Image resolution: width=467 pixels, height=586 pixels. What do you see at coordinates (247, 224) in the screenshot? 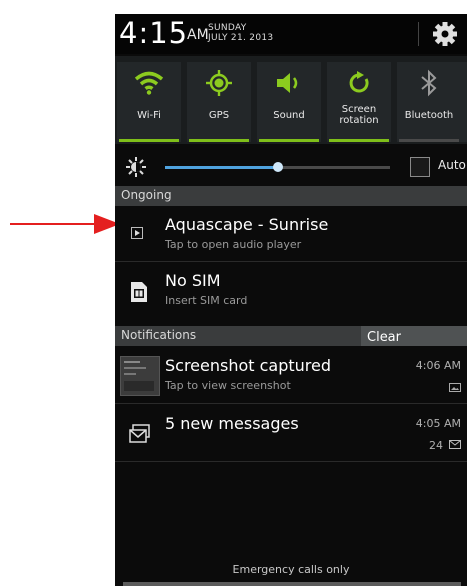
I see `audio-title: Aquascape - Sunrise` at bounding box center [247, 224].